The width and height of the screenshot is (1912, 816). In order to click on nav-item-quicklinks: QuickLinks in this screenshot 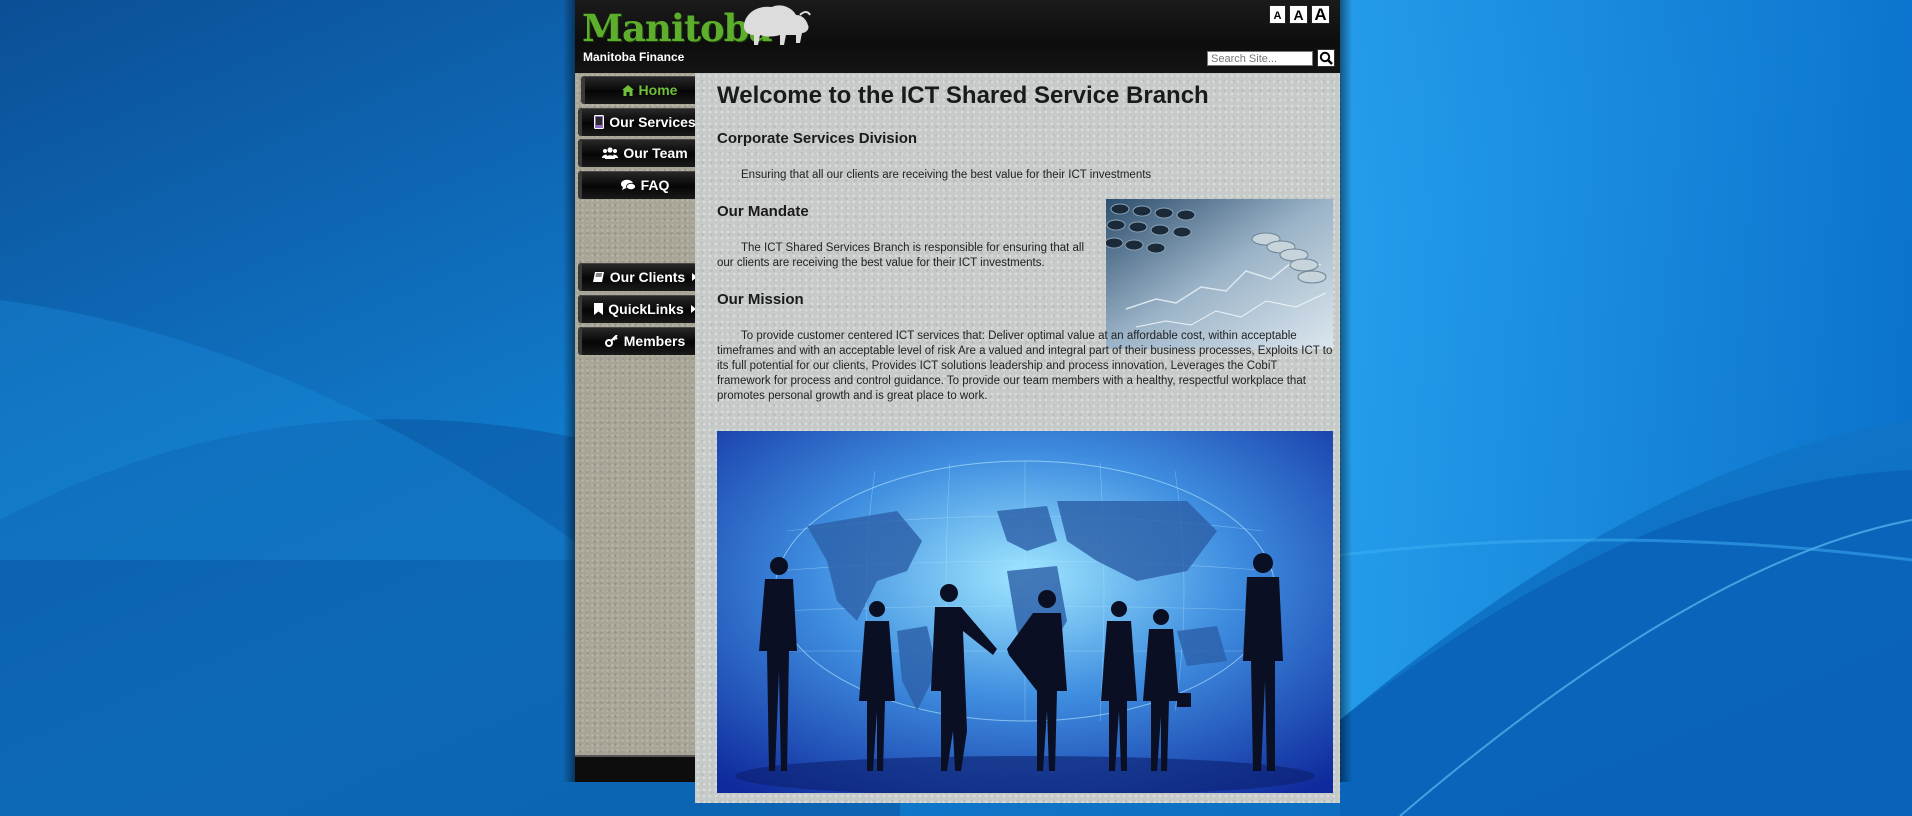, I will do `click(643, 309)`.